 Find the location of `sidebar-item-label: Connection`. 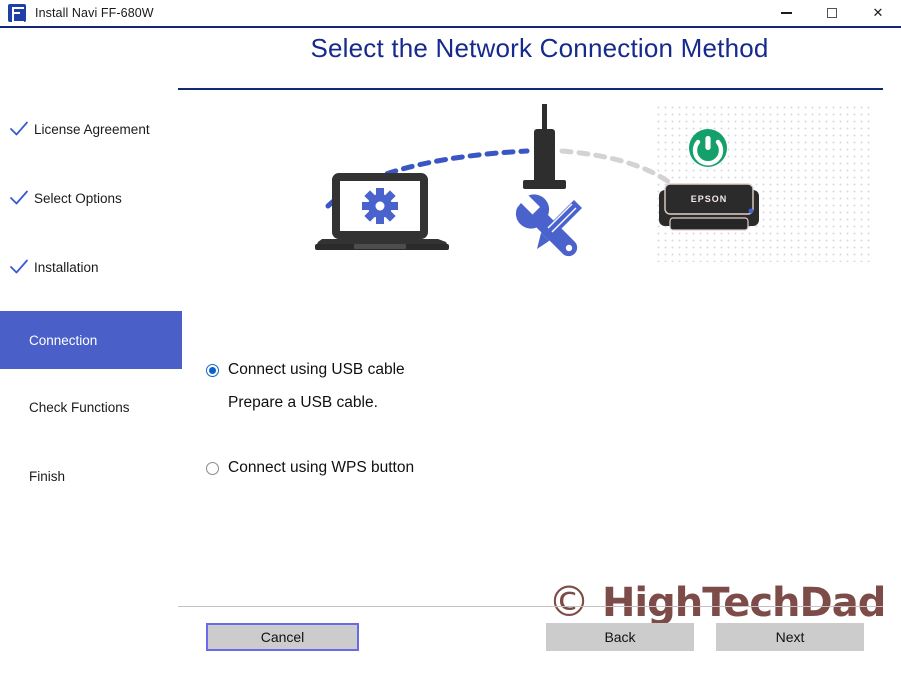

sidebar-item-label: Connection is located at coordinates (63, 340).